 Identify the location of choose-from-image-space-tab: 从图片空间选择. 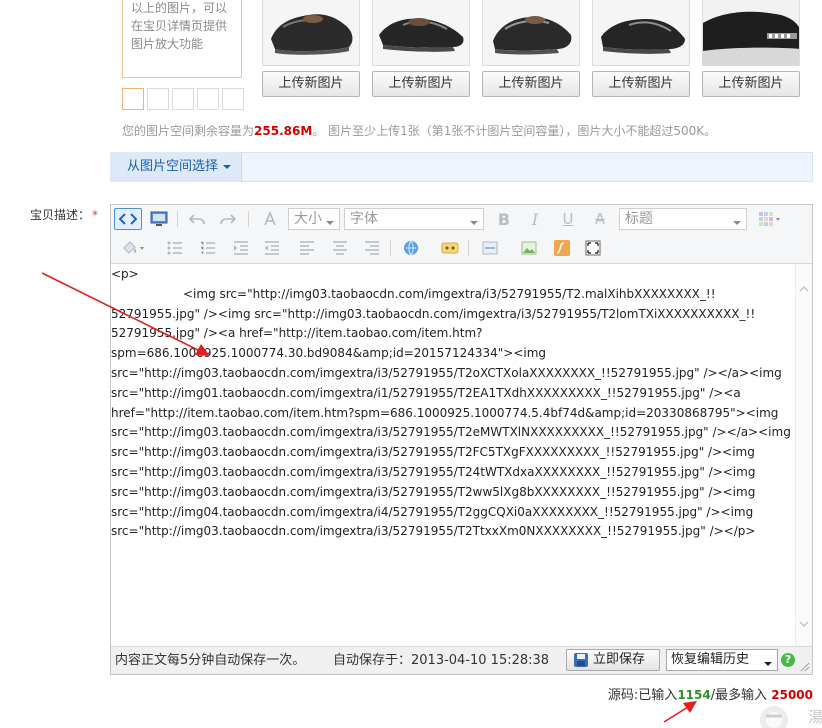
(176, 167).